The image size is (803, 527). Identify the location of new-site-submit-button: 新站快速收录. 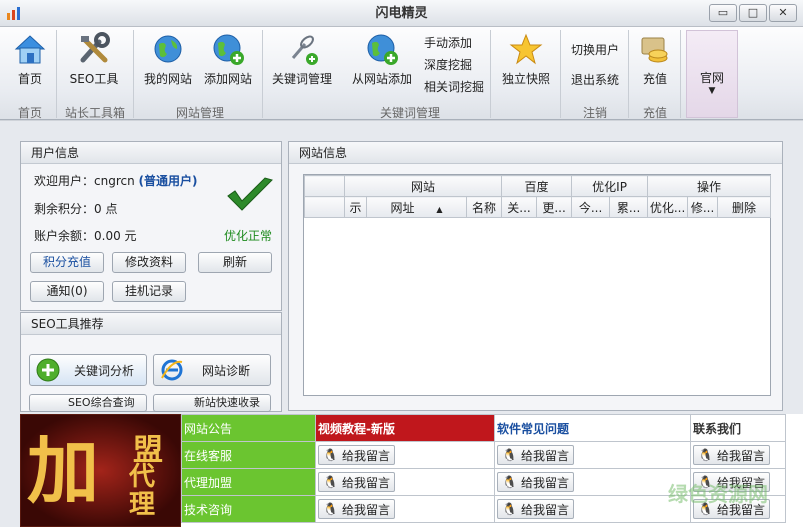
(212, 403).